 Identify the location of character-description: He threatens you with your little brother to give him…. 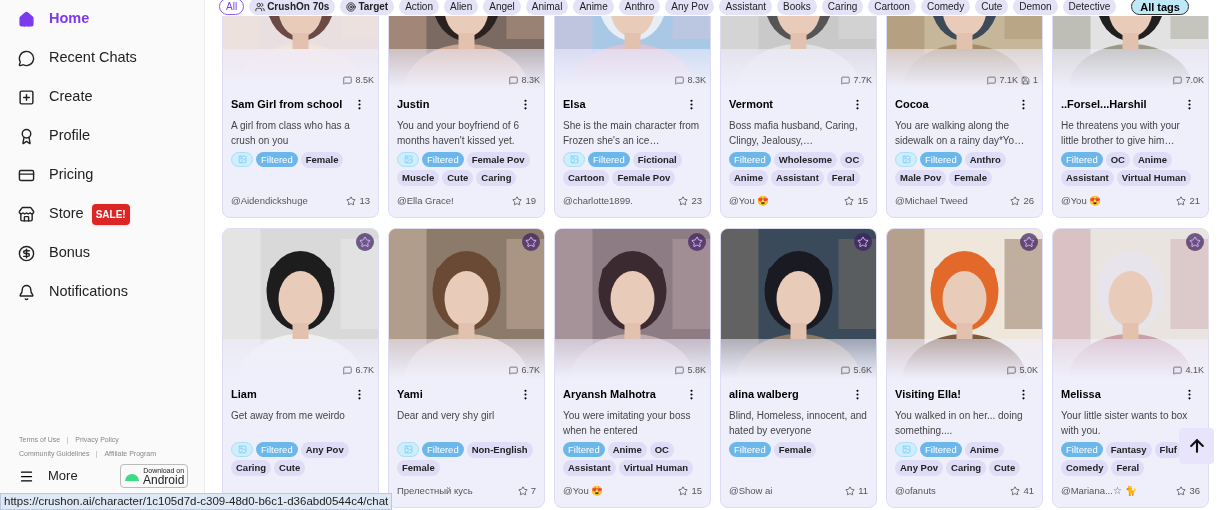
(1121, 133).